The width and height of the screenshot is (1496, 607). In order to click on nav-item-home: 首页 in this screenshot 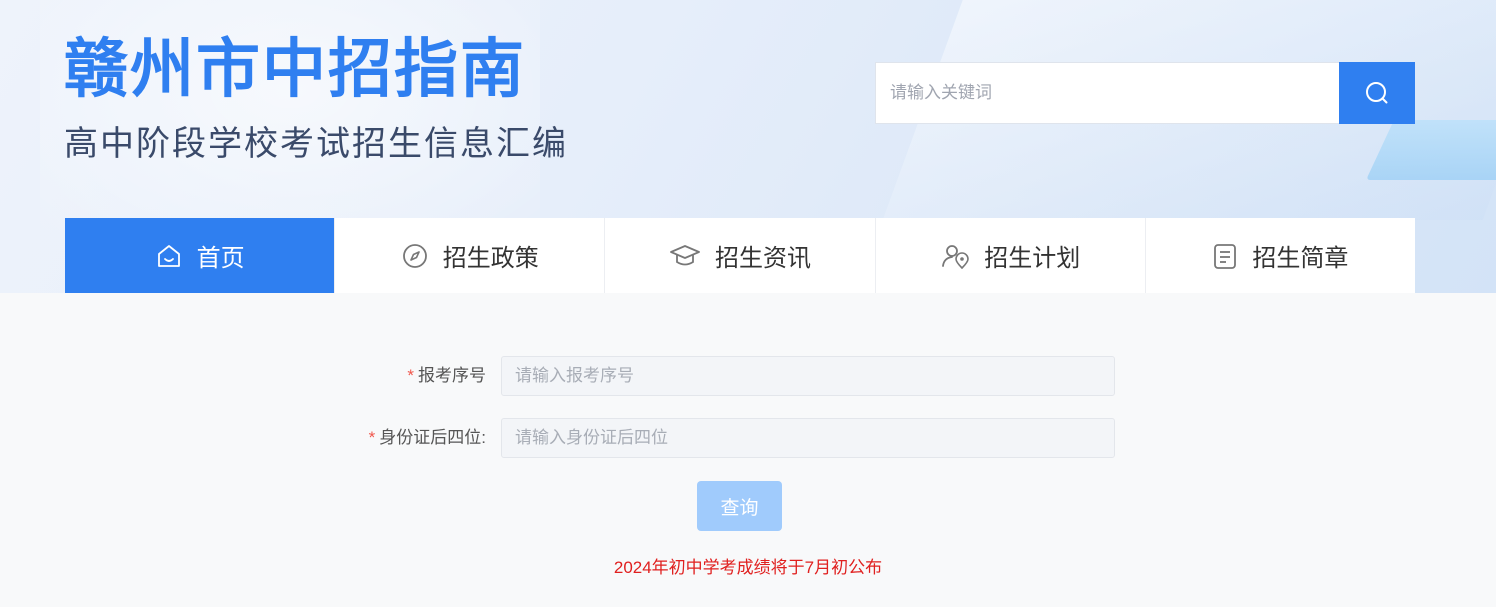, I will do `click(200, 255)`.